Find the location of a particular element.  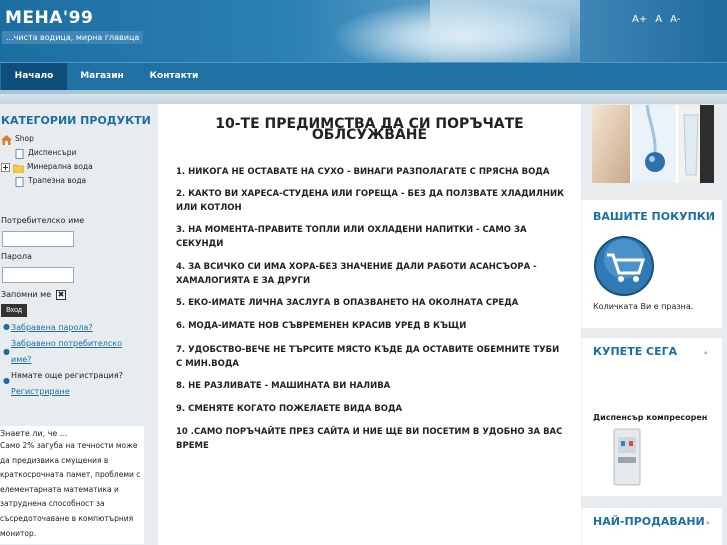

username-input is located at coordinates (38, 239).